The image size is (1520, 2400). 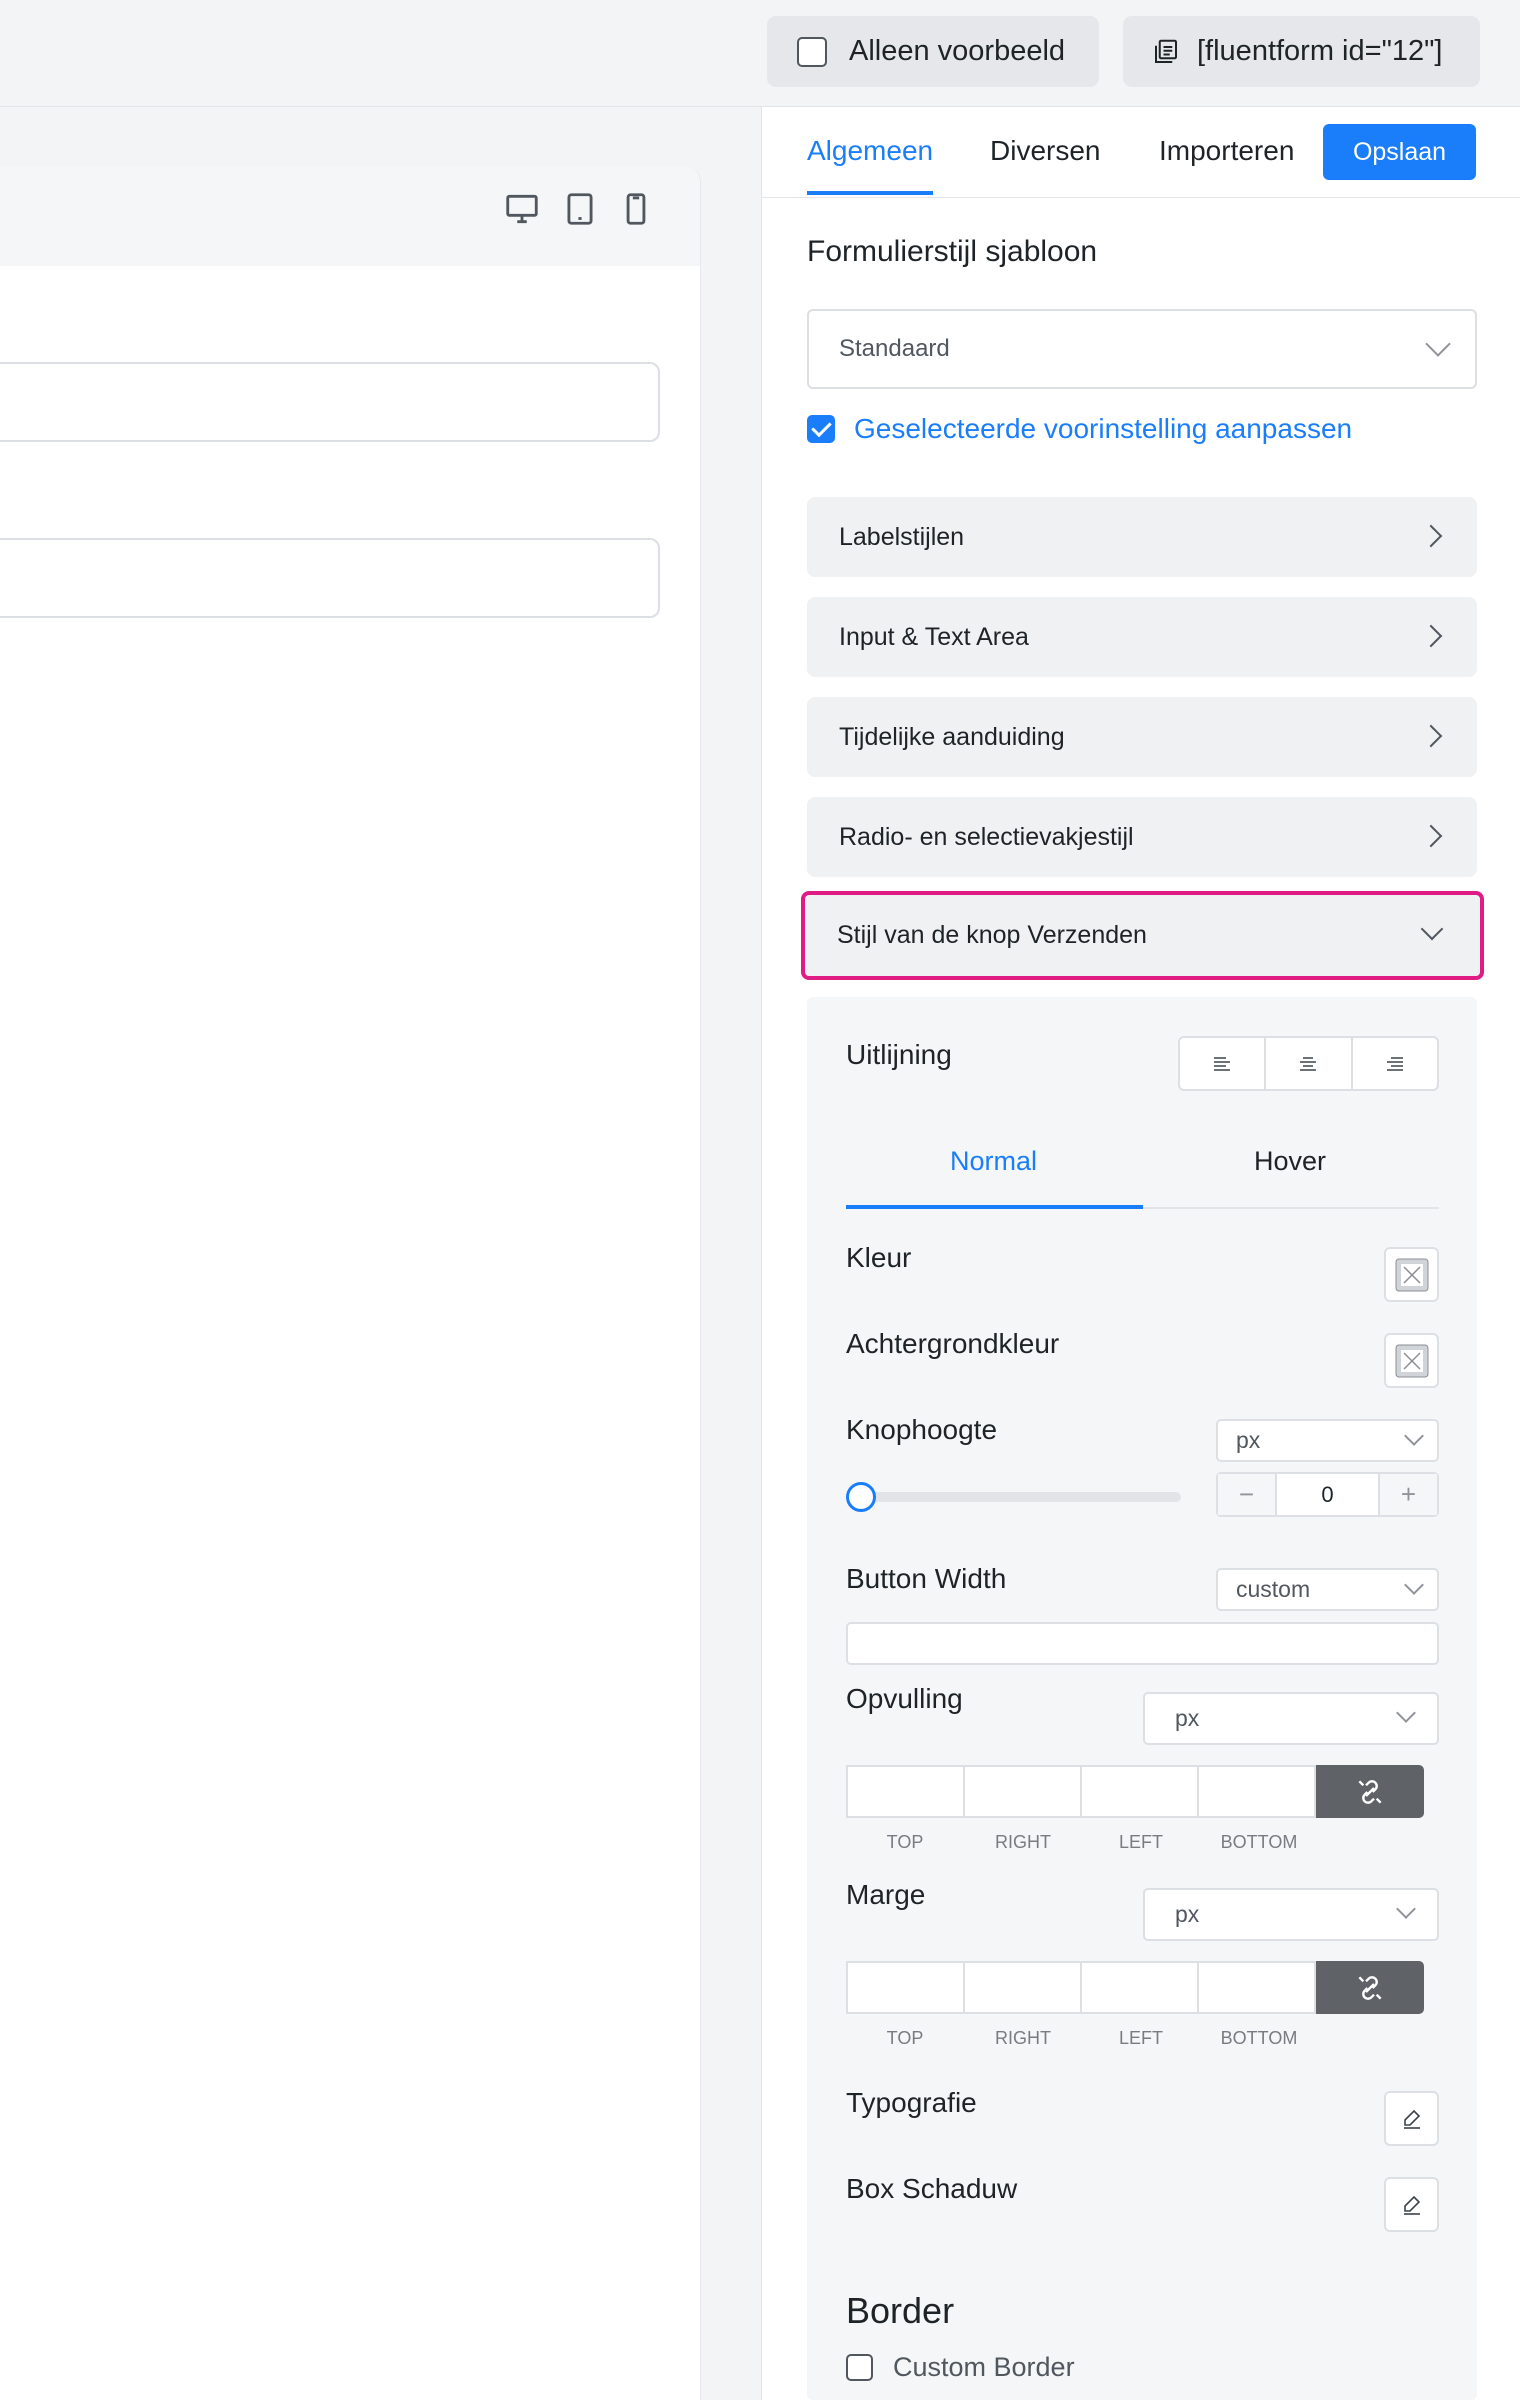 I want to click on width-mode-value: custom, so click(x=1273, y=1589).